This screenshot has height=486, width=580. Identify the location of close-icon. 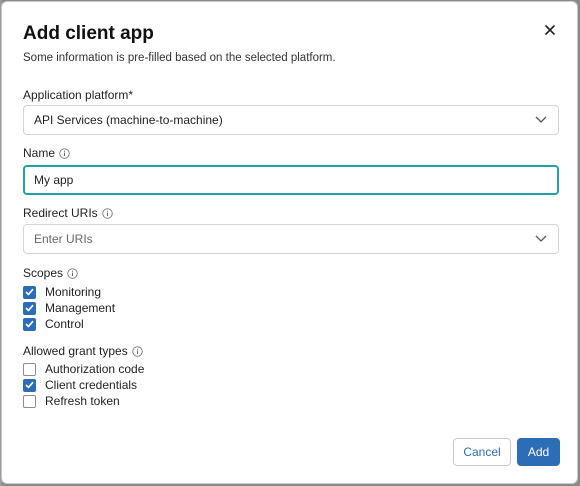
(550, 30).